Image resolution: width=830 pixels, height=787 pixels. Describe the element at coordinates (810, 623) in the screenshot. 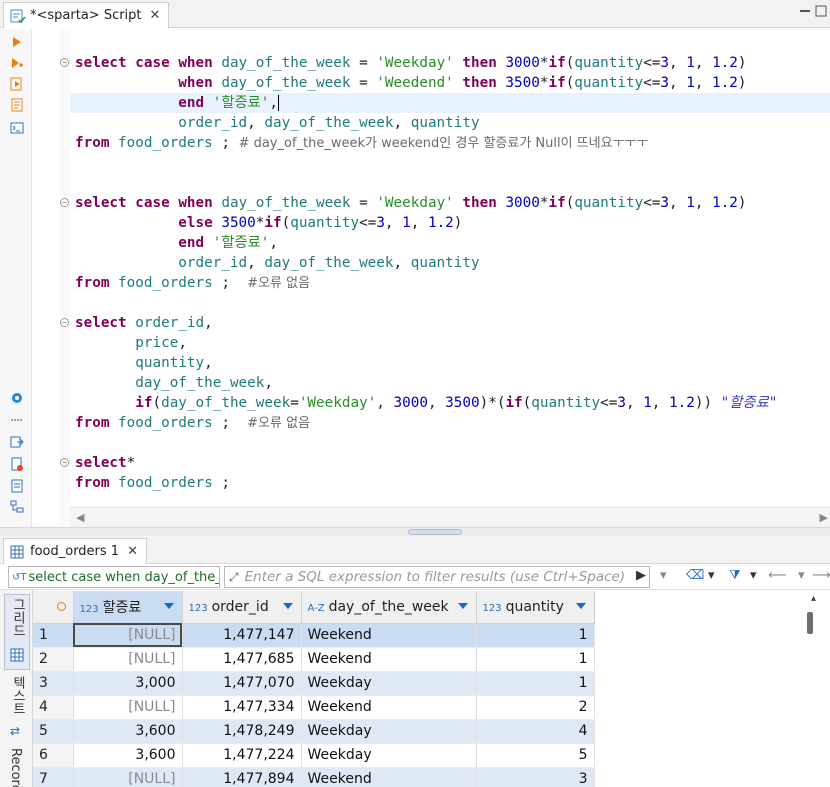

I see `grid-vertical-scrollbar-thumb` at that location.